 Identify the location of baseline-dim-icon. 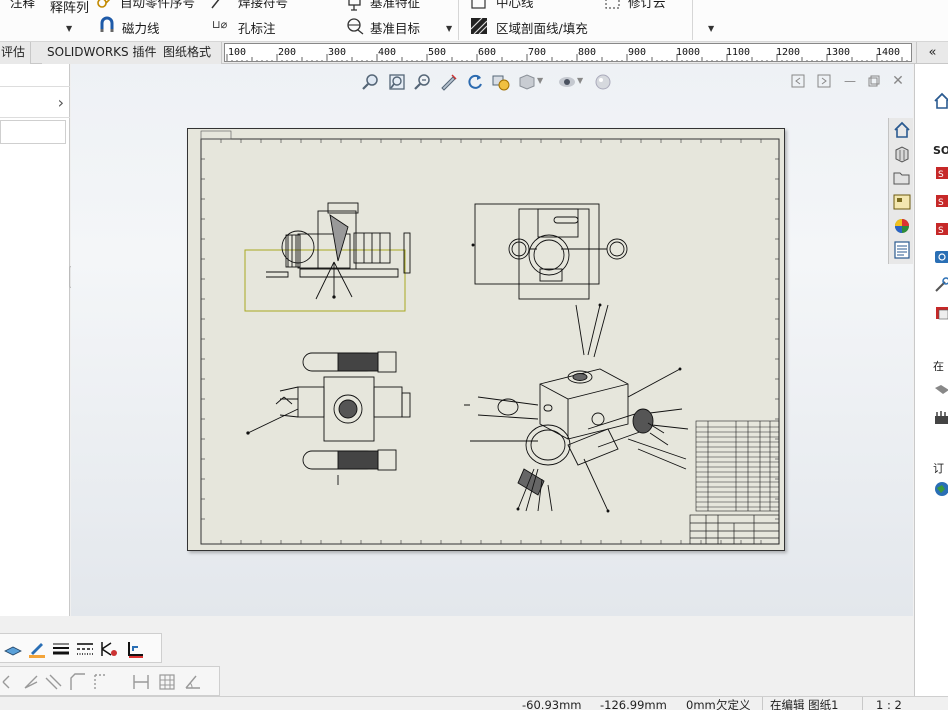
(141, 682).